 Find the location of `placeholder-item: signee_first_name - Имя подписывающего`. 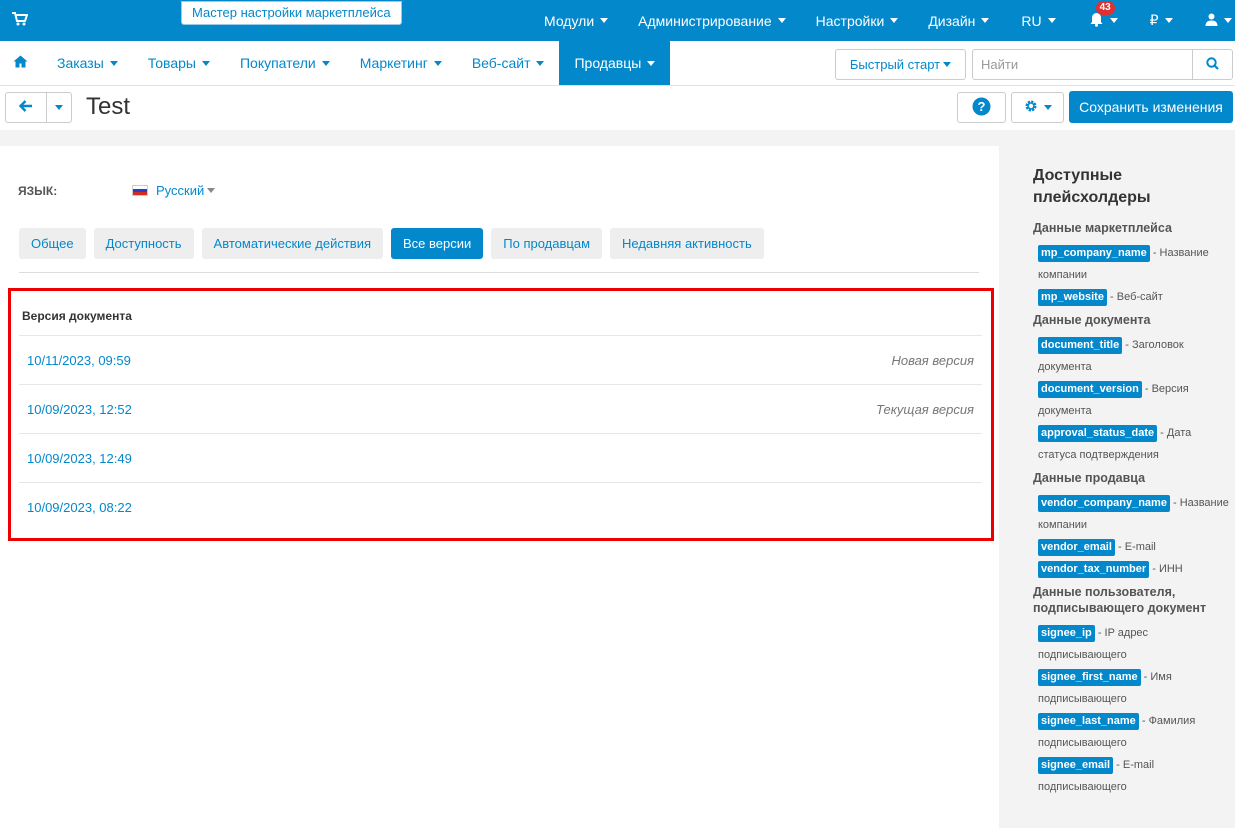

placeholder-item: signee_first_name - Имя подписывающего is located at coordinates (1131, 688).